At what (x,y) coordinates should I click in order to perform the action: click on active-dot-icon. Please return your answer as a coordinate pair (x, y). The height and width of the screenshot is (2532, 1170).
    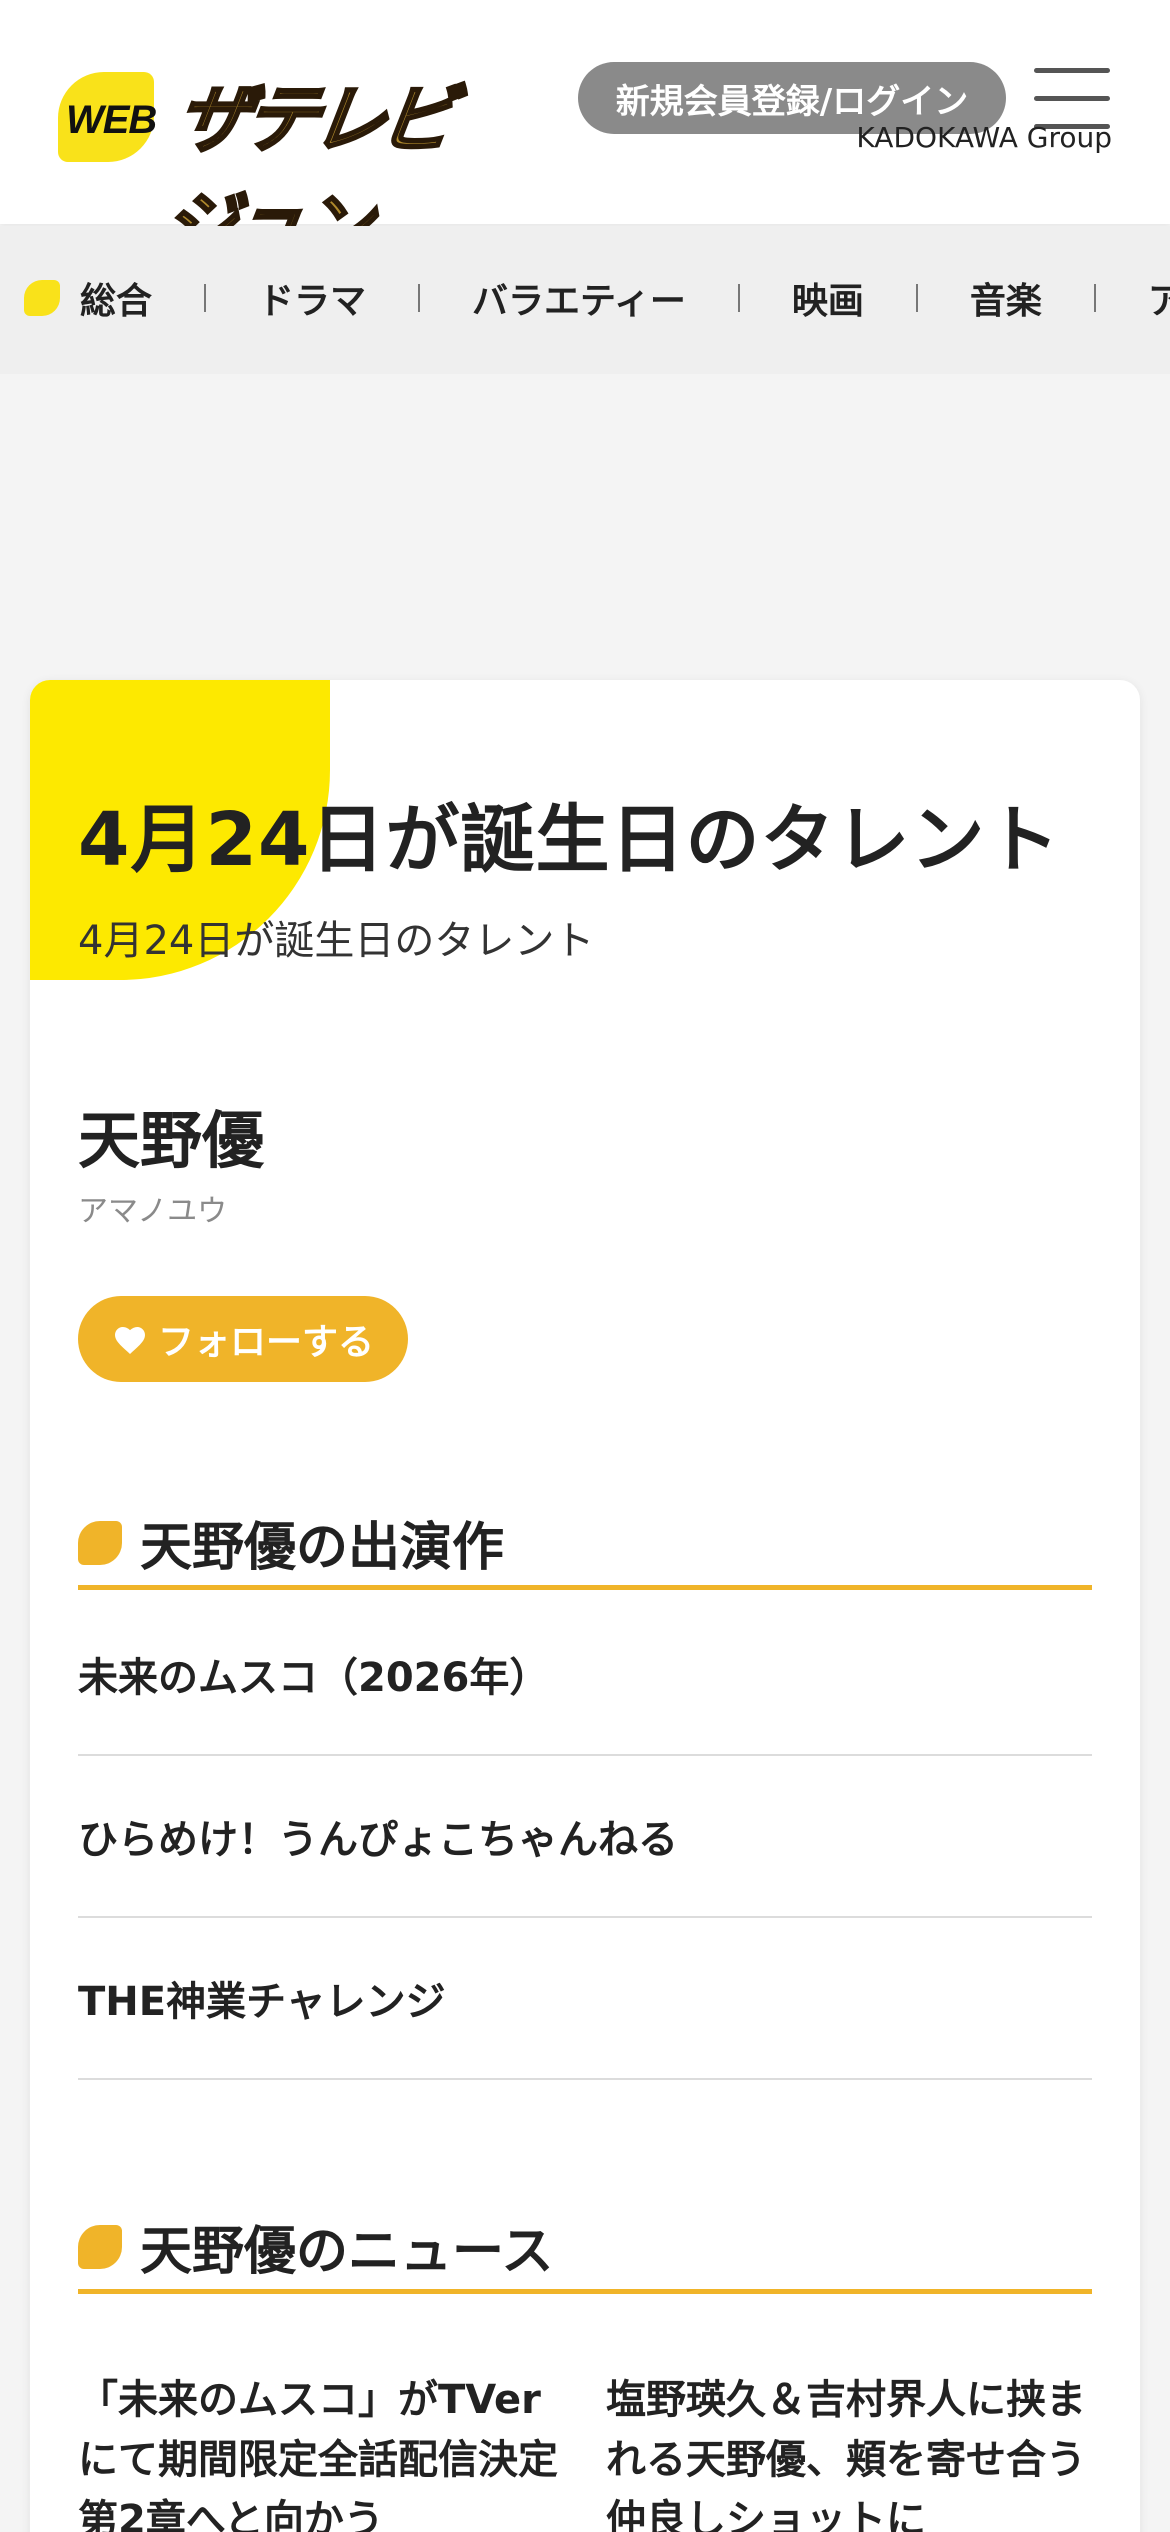
    Looking at the image, I should click on (42, 298).